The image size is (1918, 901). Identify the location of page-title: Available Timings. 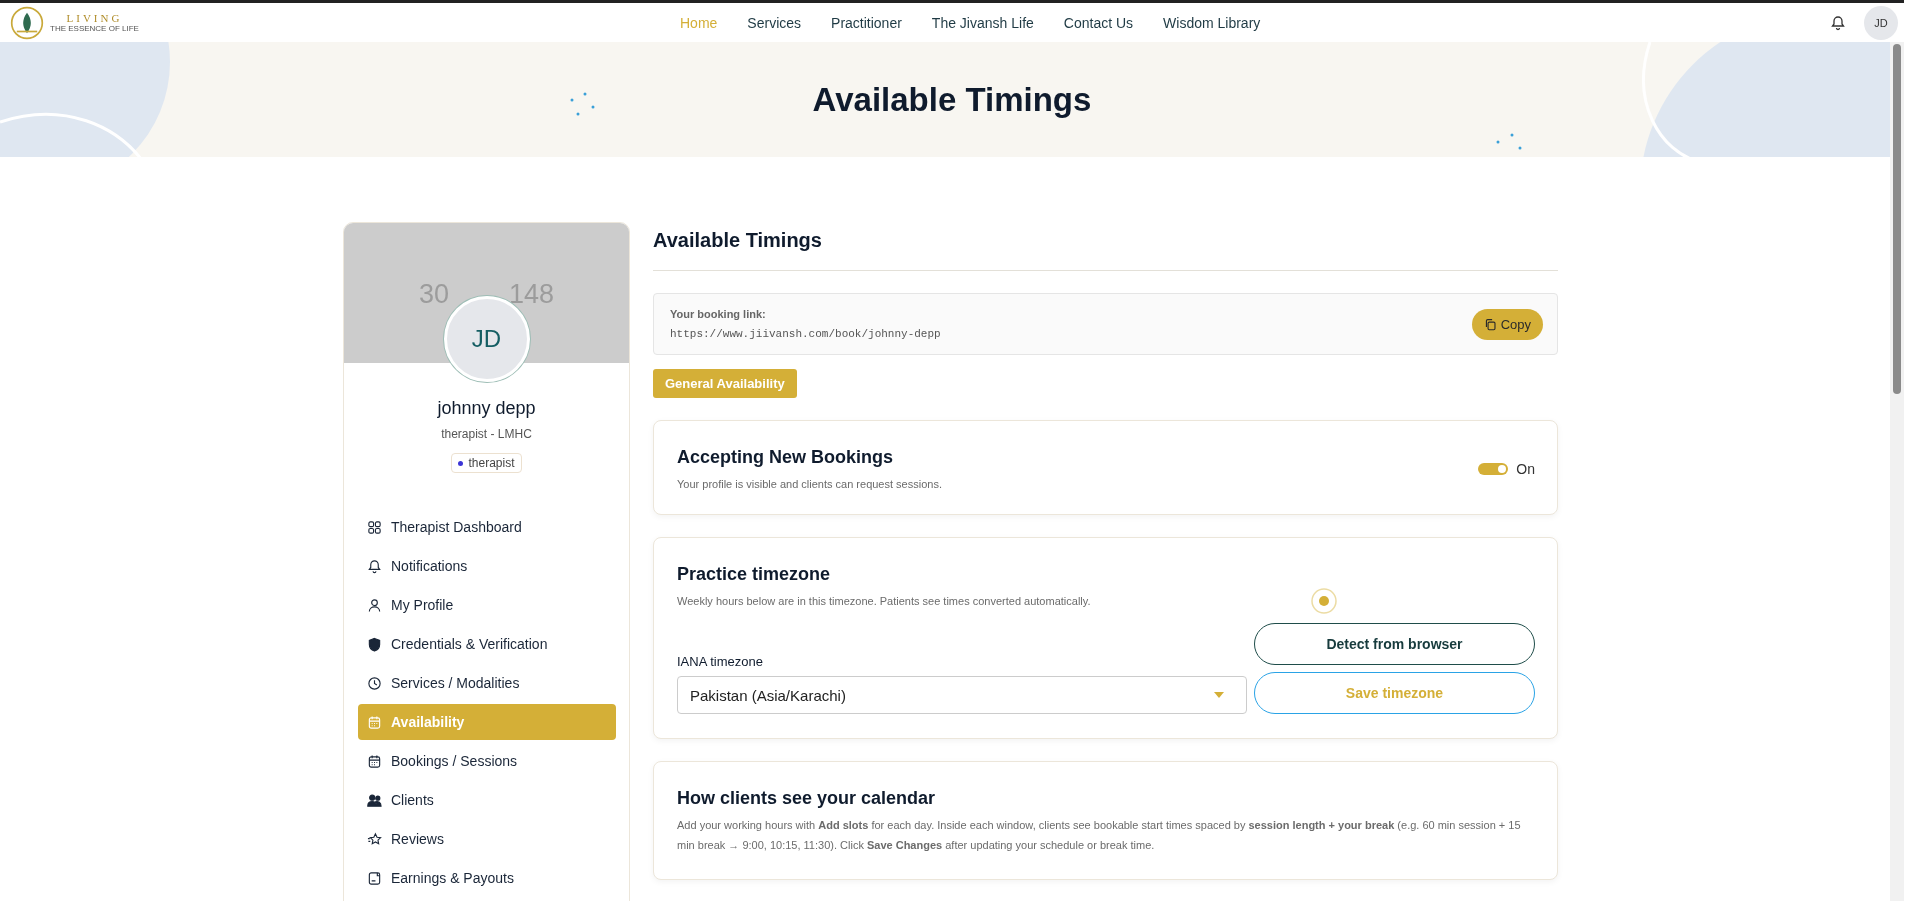
(952, 99).